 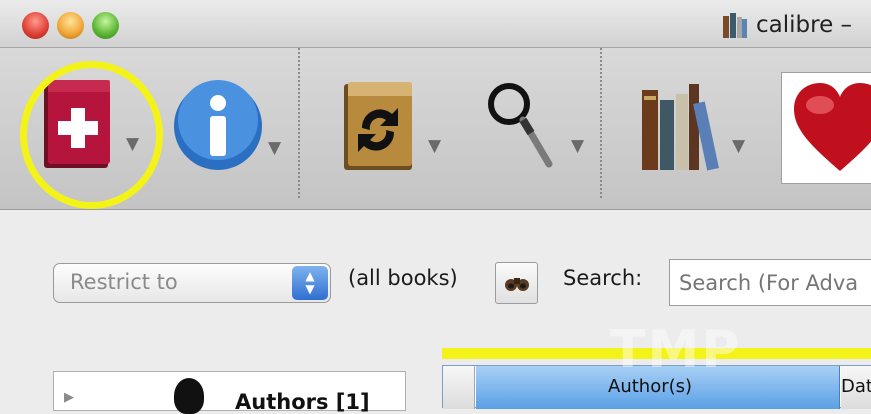 I want to click on donate-button, so click(x=826, y=128).